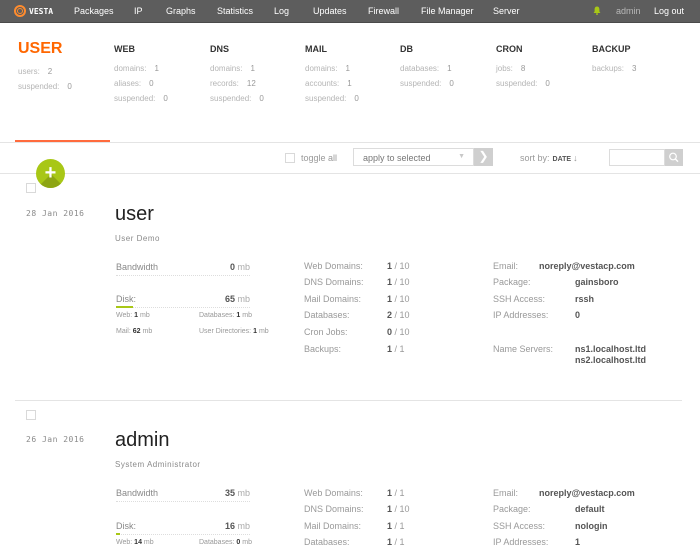 The height and width of the screenshot is (553, 700). What do you see at coordinates (233, 83) in the screenshot?
I see `stat-row: records: 12` at bounding box center [233, 83].